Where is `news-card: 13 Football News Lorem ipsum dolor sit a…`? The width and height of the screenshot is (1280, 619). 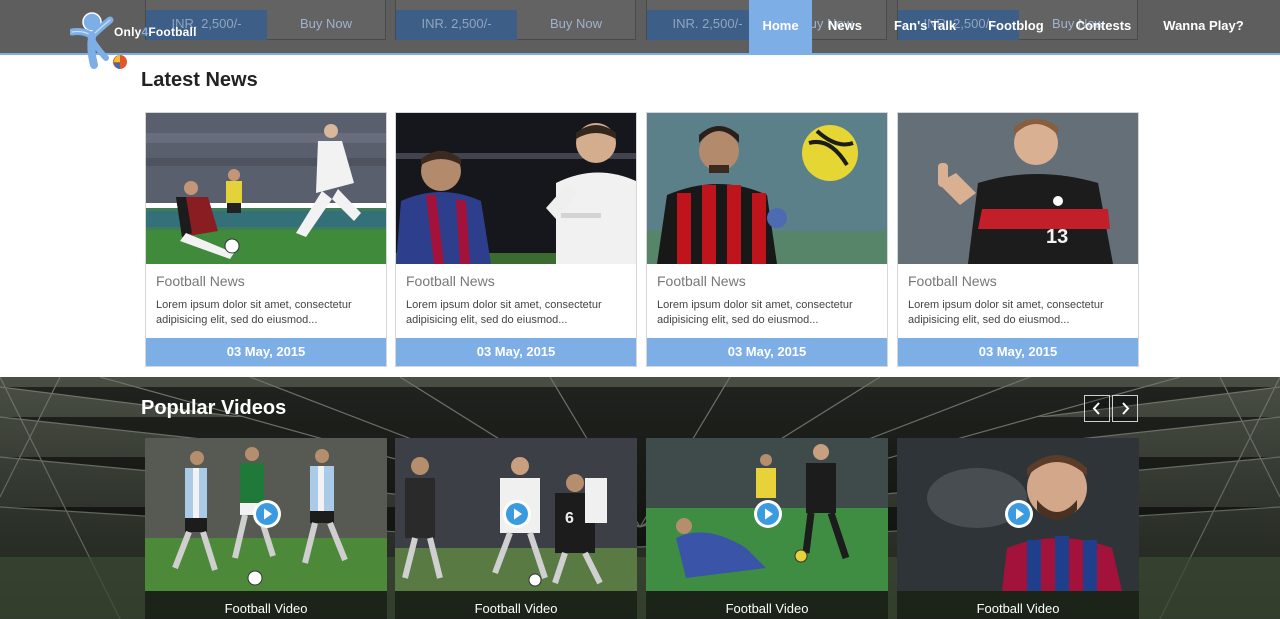 news-card: 13 Football News Lorem ipsum dolor sit a… is located at coordinates (1018, 239).